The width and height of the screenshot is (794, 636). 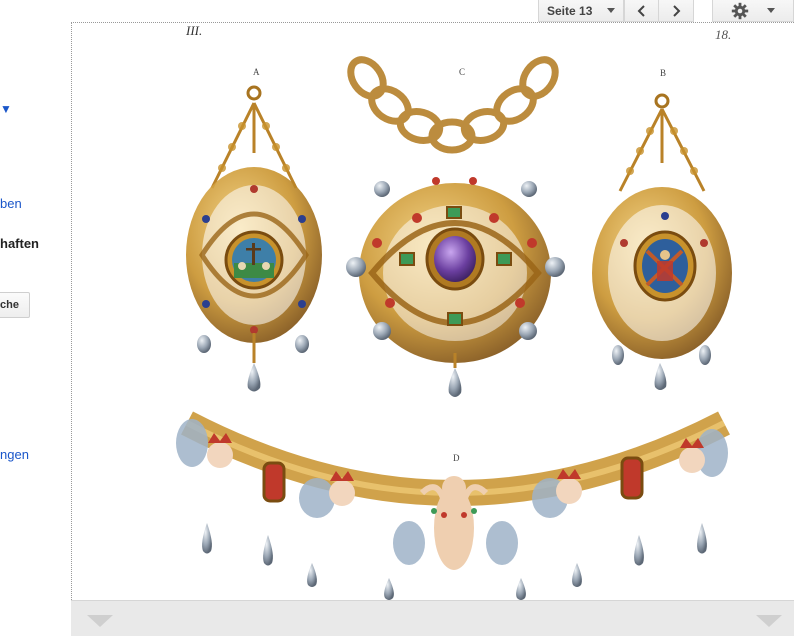 What do you see at coordinates (19, 243) in the screenshot?
I see `sidebar-heading: haften` at bounding box center [19, 243].